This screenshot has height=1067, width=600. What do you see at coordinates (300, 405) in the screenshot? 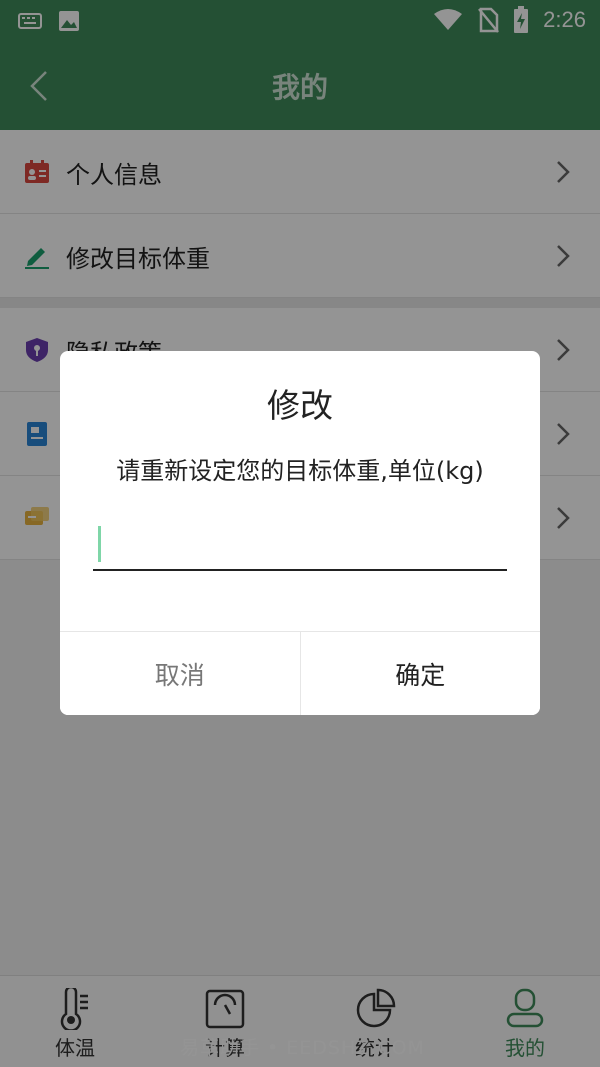
I see `dialog-title: 修改` at bounding box center [300, 405].